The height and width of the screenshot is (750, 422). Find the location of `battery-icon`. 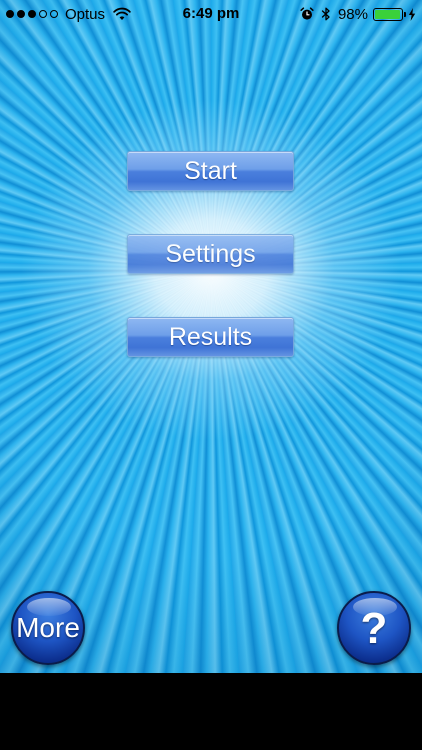

battery-icon is located at coordinates (389, 14).